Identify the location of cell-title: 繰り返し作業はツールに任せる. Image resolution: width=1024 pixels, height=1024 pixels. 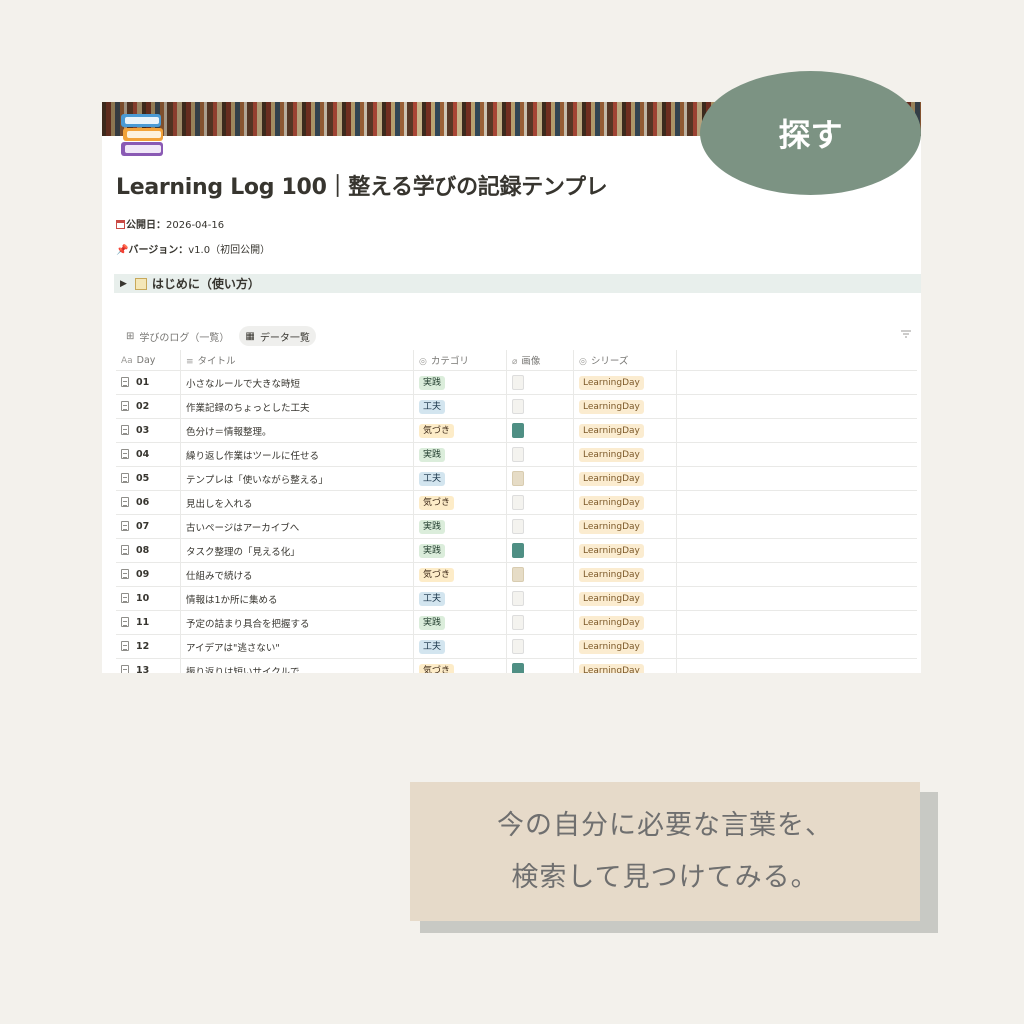
(297, 454).